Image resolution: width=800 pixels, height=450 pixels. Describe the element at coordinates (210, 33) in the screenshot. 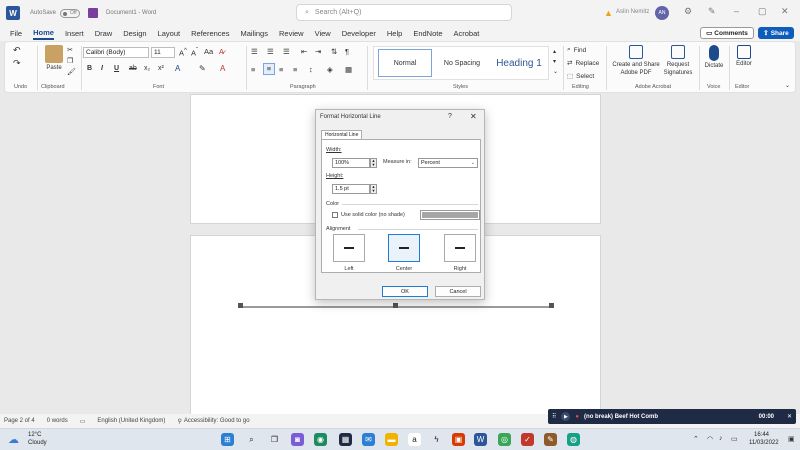

I see `tab-references: References` at that location.